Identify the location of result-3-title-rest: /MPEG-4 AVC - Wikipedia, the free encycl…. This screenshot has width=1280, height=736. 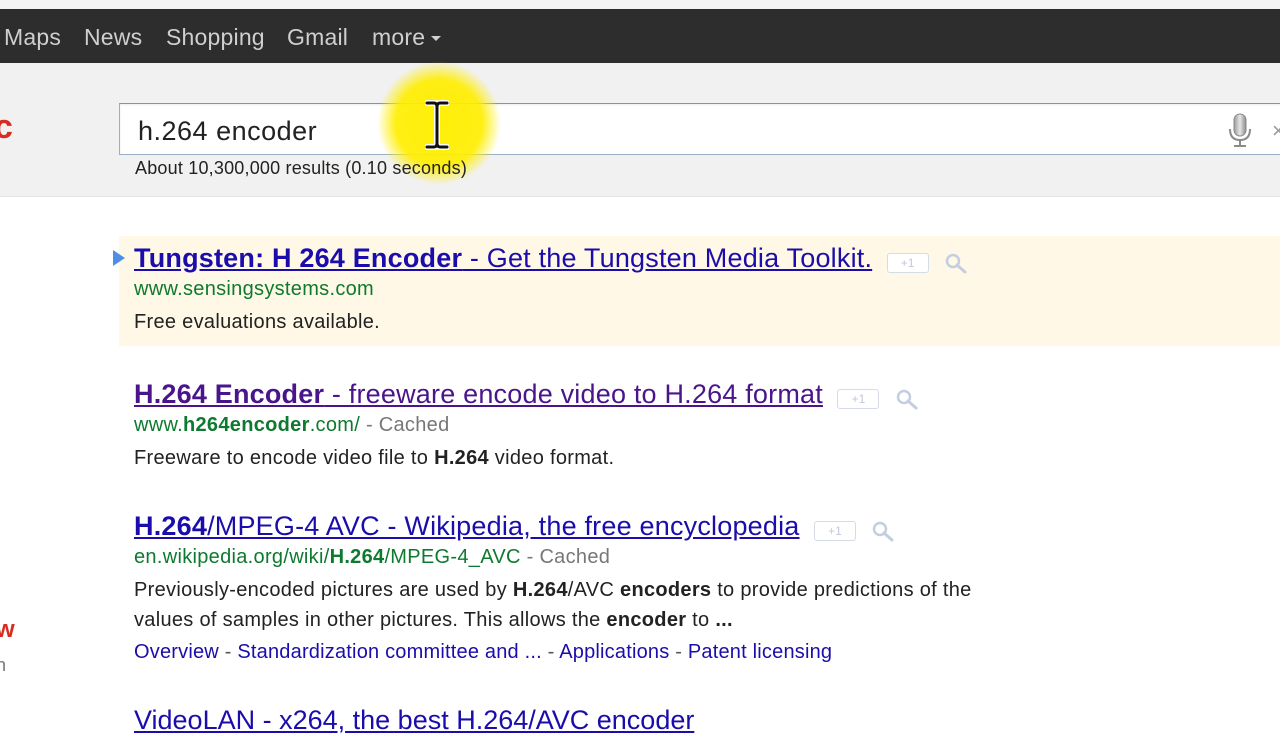
(503, 526).